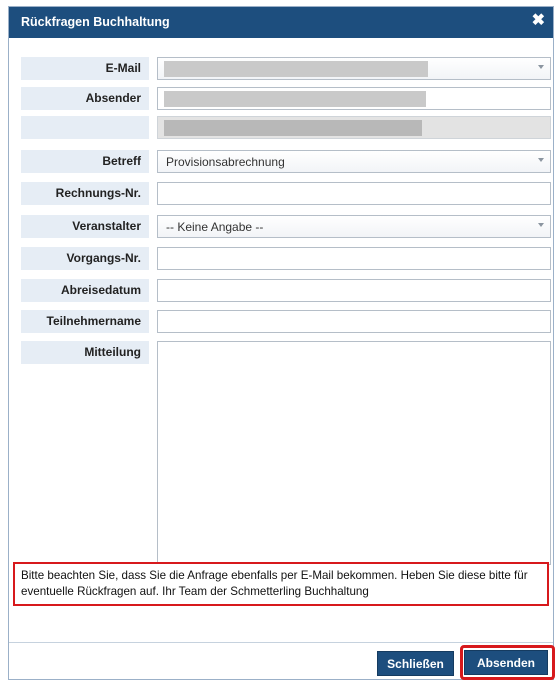 The height and width of the screenshot is (681, 557). I want to click on departure-label: Abreisedatum, so click(85, 290).